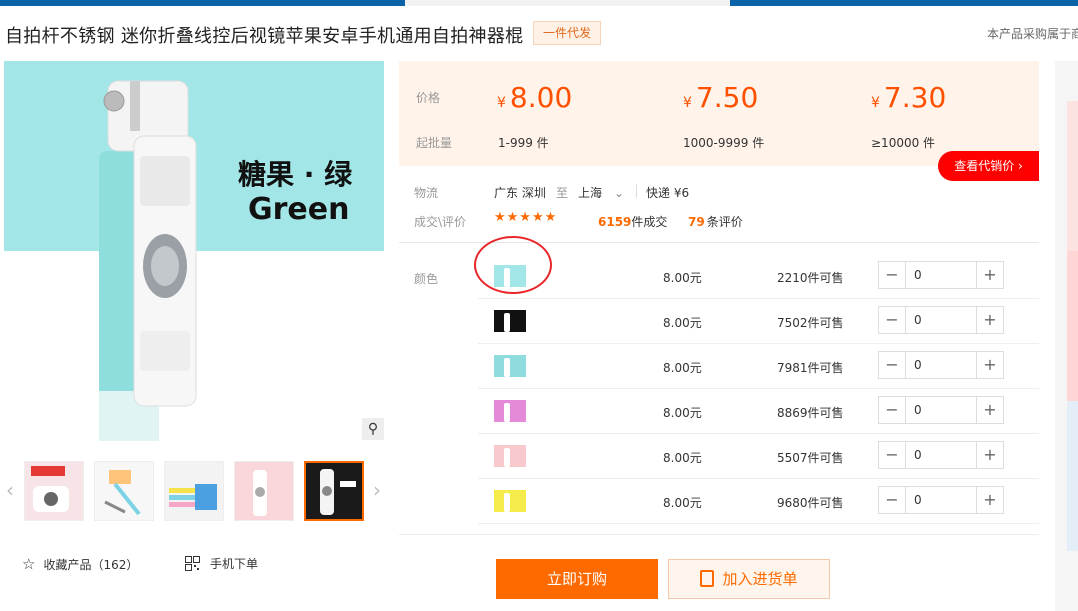  What do you see at coordinates (619, 193) in the screenshot?
I see `chevron-down-icon: ⌄` at bounding box center [619, 193].